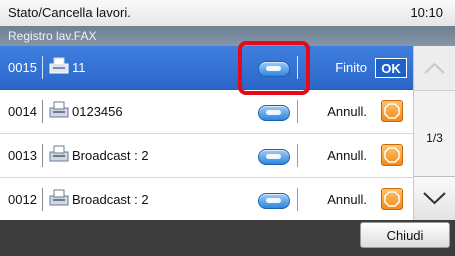 This screenshot has height=256, width=455. I want to click on ok-button: OK, so click(391, 68).